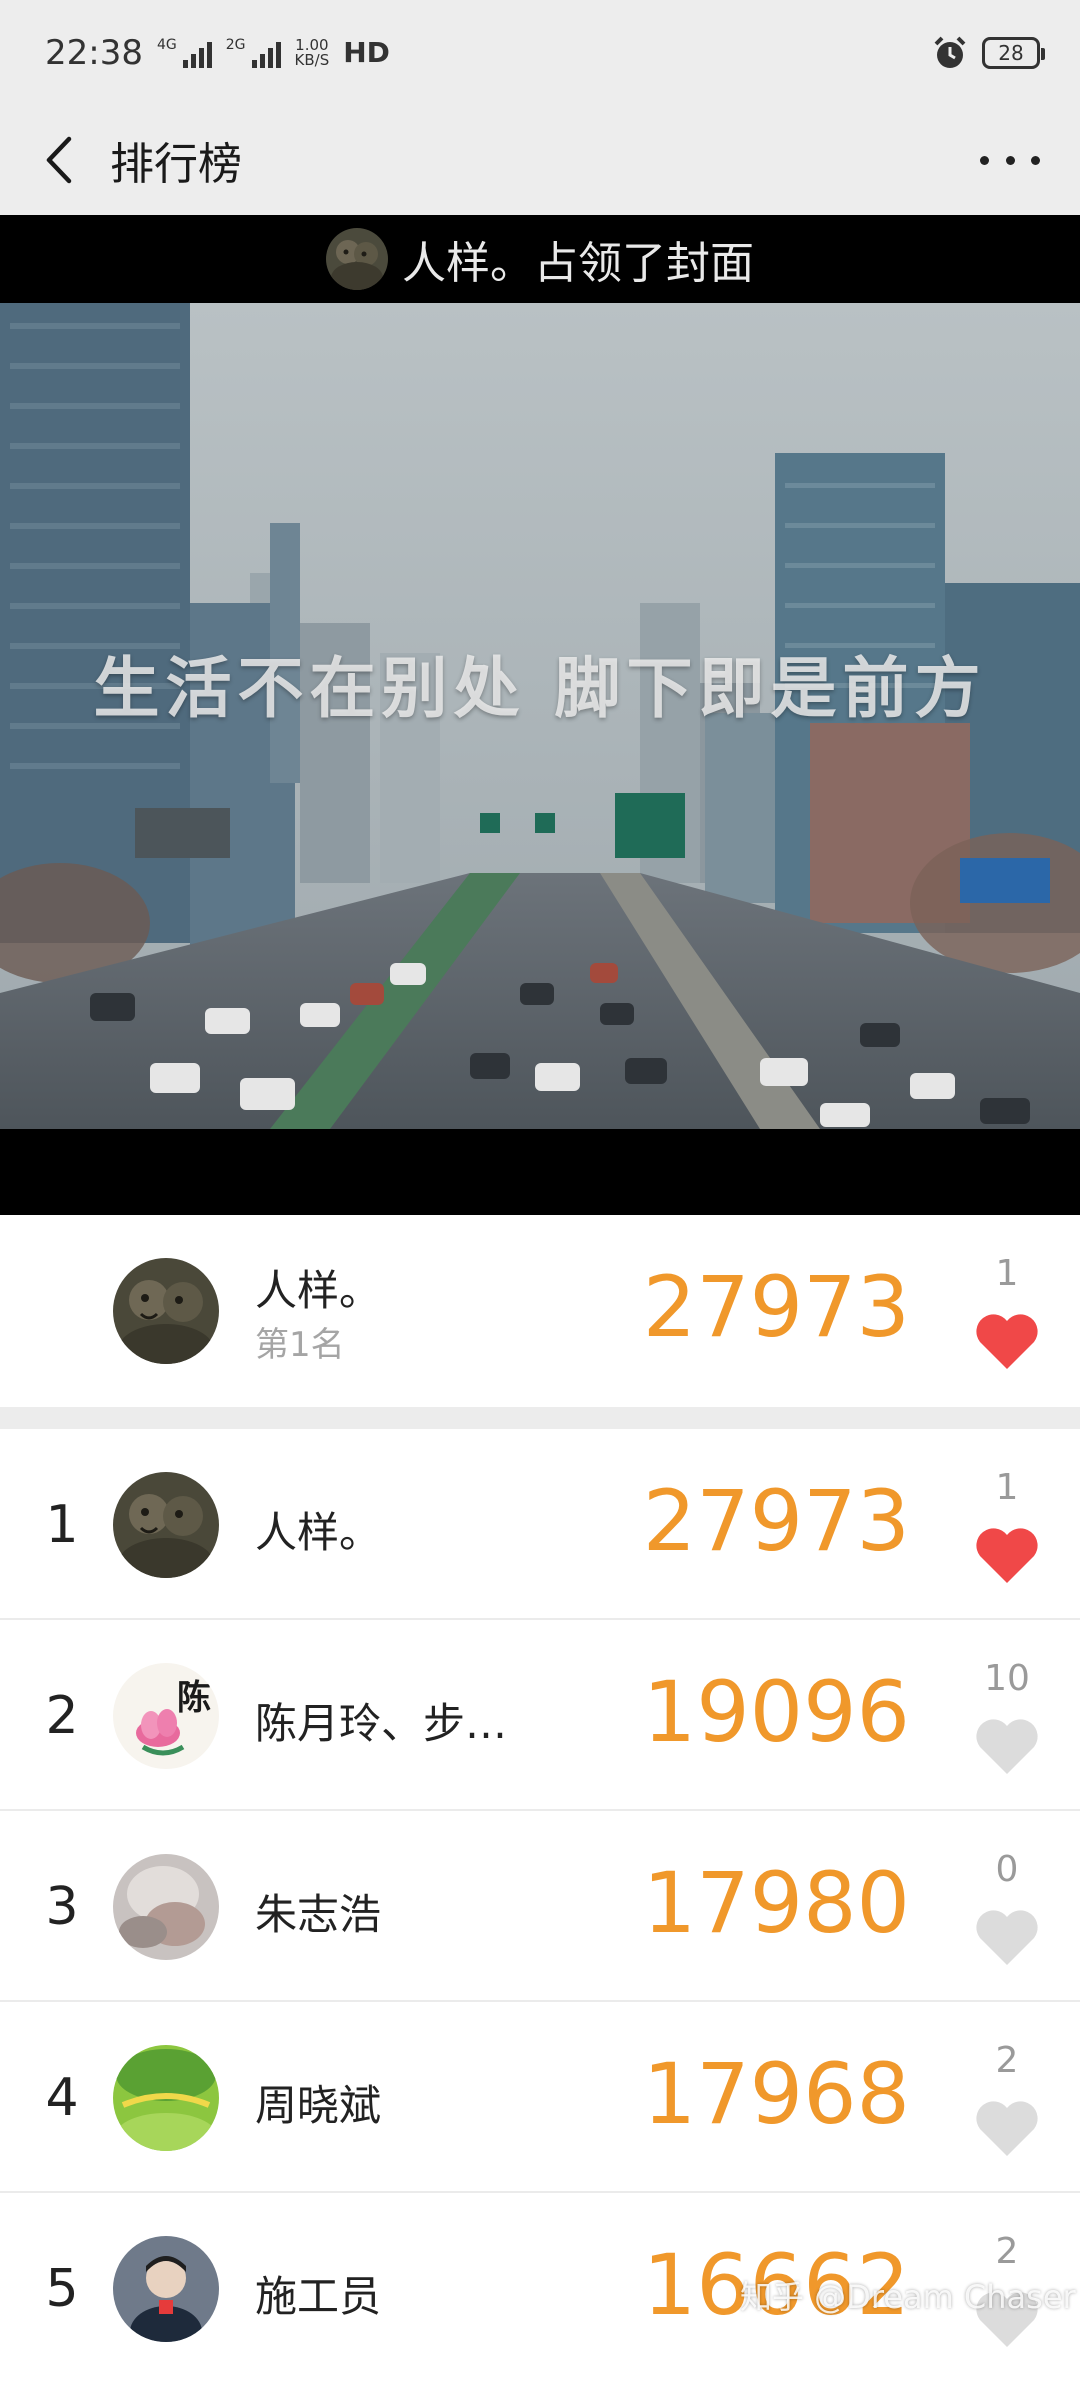  Describe the element at coordinates (776, 1307) in the screenshot. I see `my-score: 27973` at that location.